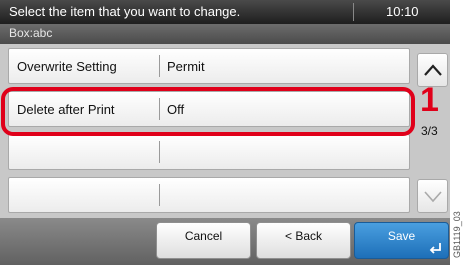 The width and height of the screenshot is (471, 277). I want to click on setting-name: Overwrite Setting, so click(67, 66).